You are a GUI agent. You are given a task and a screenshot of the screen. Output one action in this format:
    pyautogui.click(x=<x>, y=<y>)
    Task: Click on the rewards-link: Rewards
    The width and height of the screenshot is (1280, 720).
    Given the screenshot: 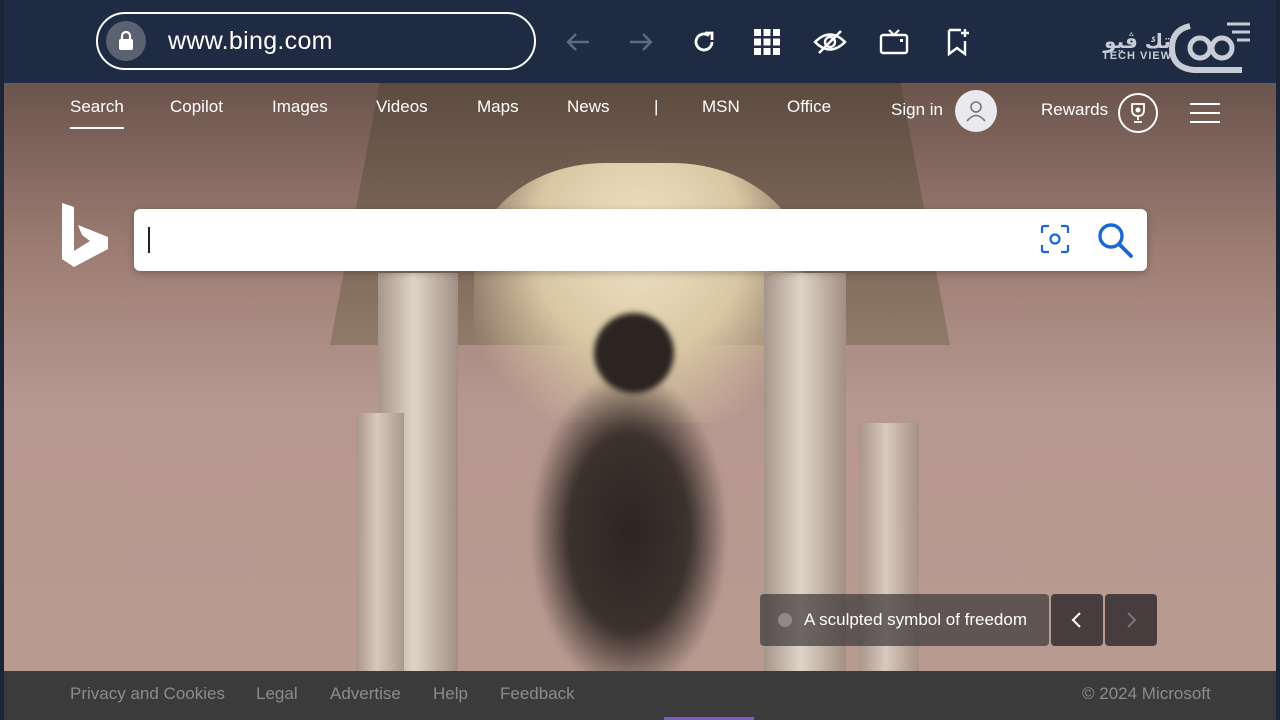 What is the action you would take?
    pyautogui.click(x=1074, y=110)
    